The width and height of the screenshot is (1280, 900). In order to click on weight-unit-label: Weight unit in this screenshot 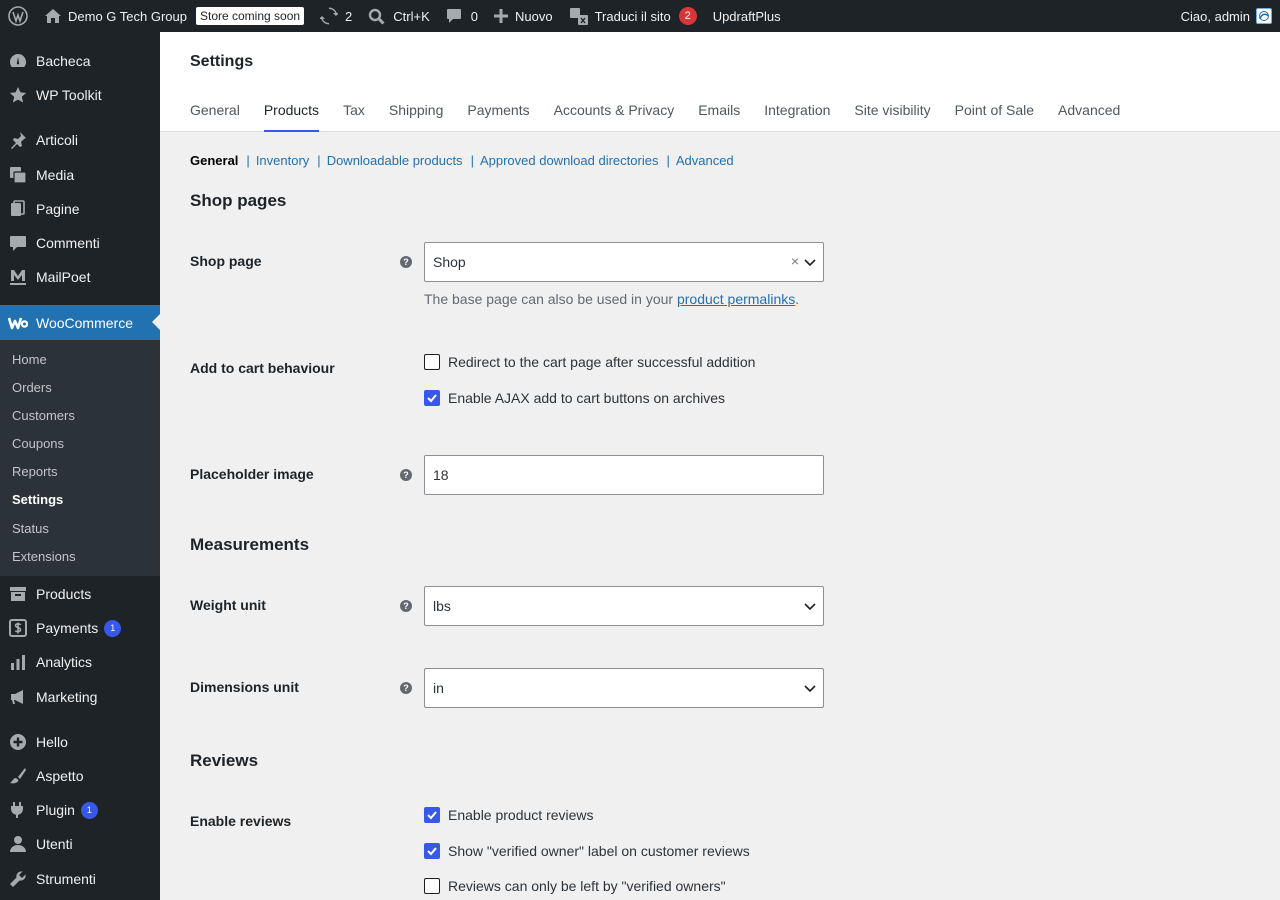, I will do `click(228, 605)`.